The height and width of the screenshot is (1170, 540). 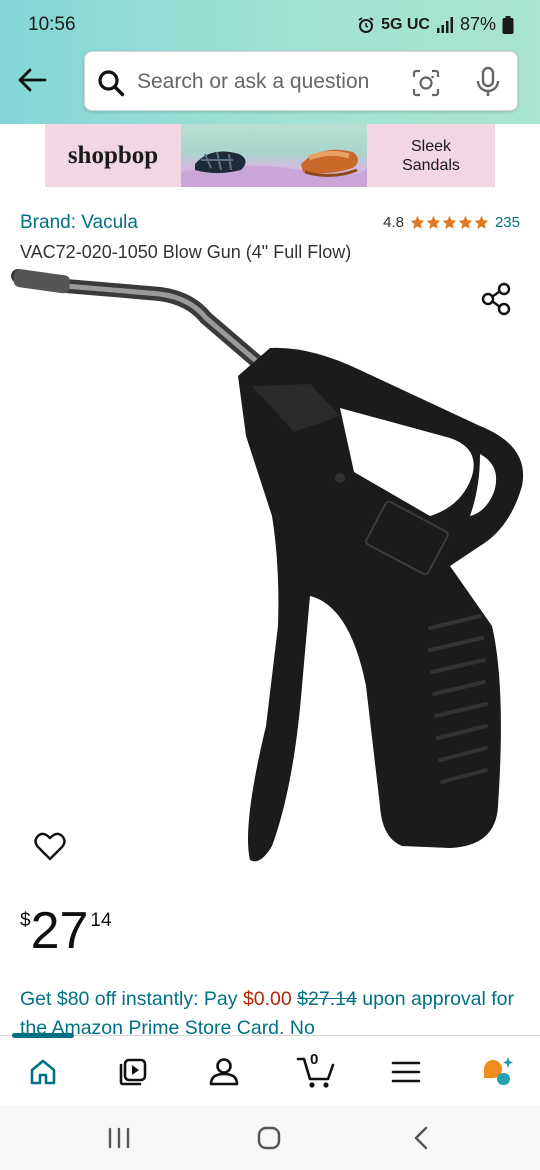 What do you see at coordinates (52, 24) in the screenshot?
I see `status-time: 10:56` at bounding box center [52, 24].